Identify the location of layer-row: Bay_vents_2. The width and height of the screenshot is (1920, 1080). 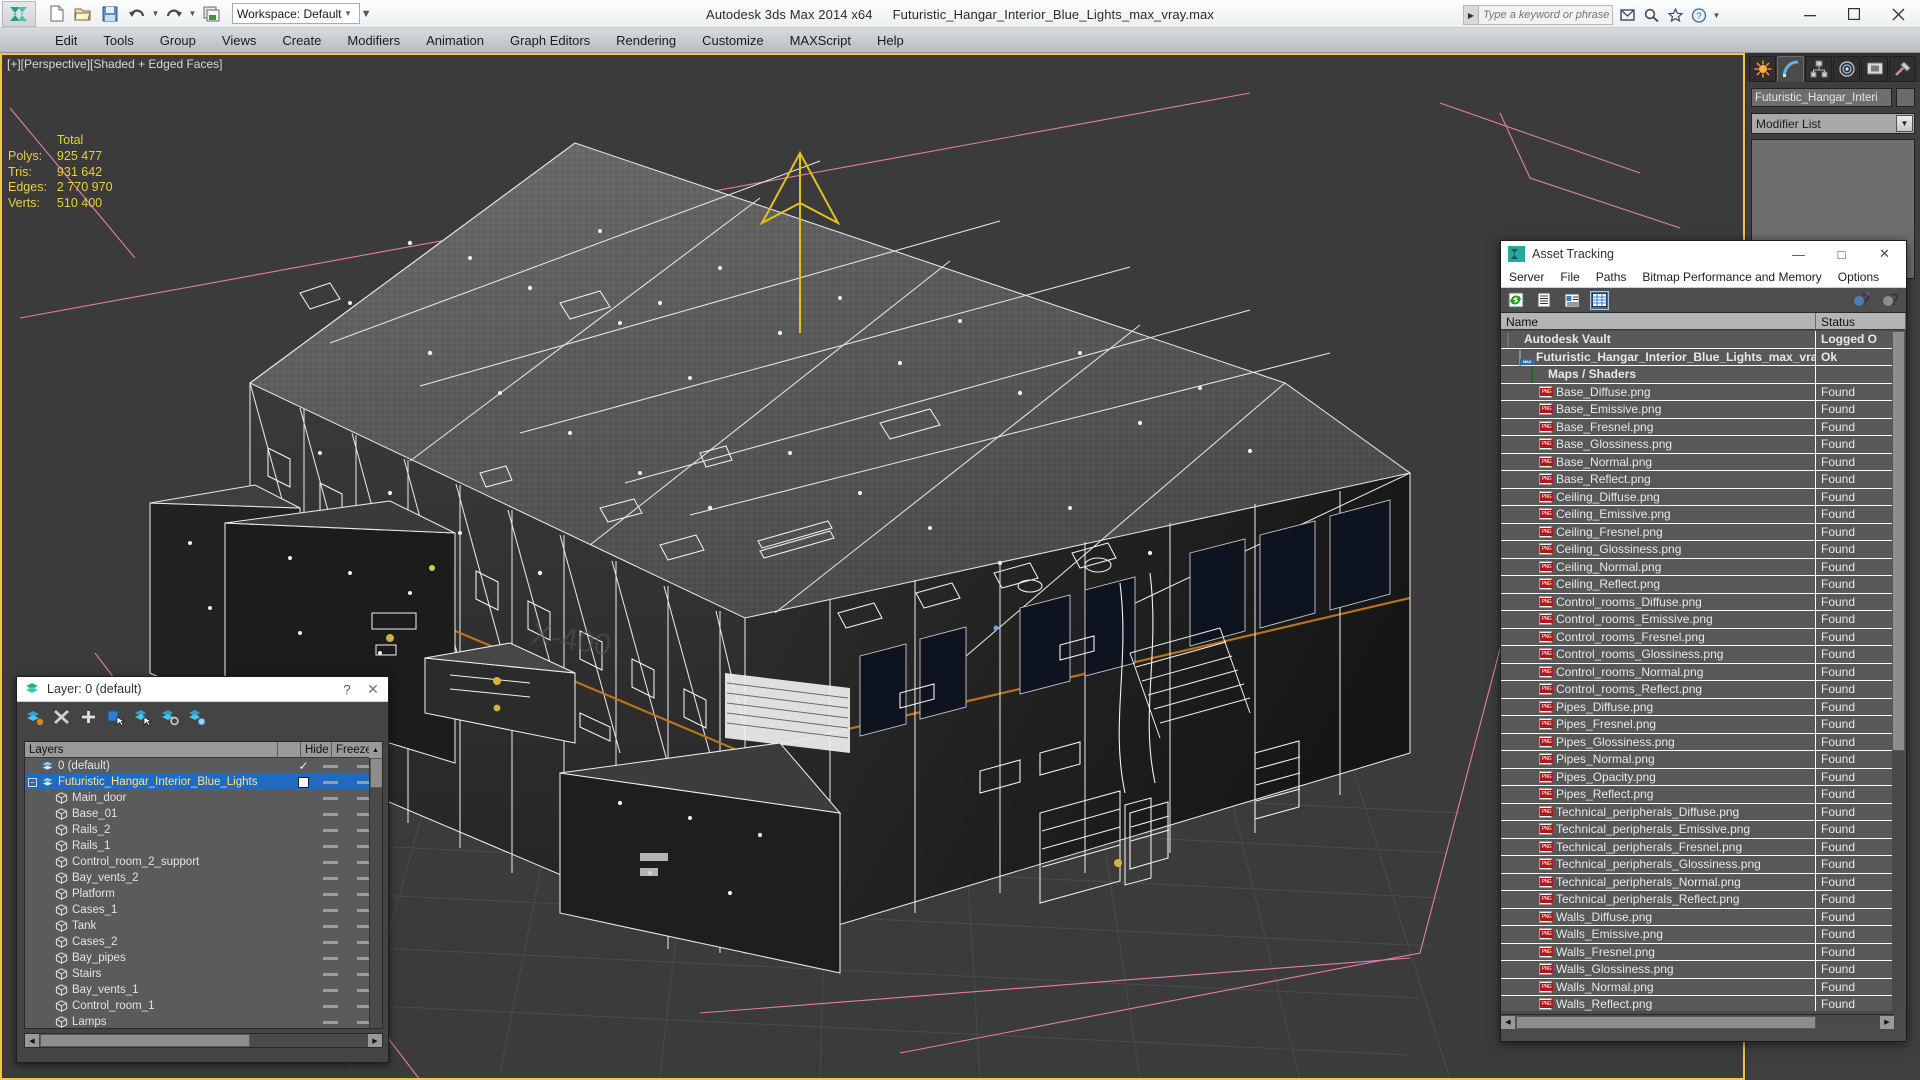
(203, 878).